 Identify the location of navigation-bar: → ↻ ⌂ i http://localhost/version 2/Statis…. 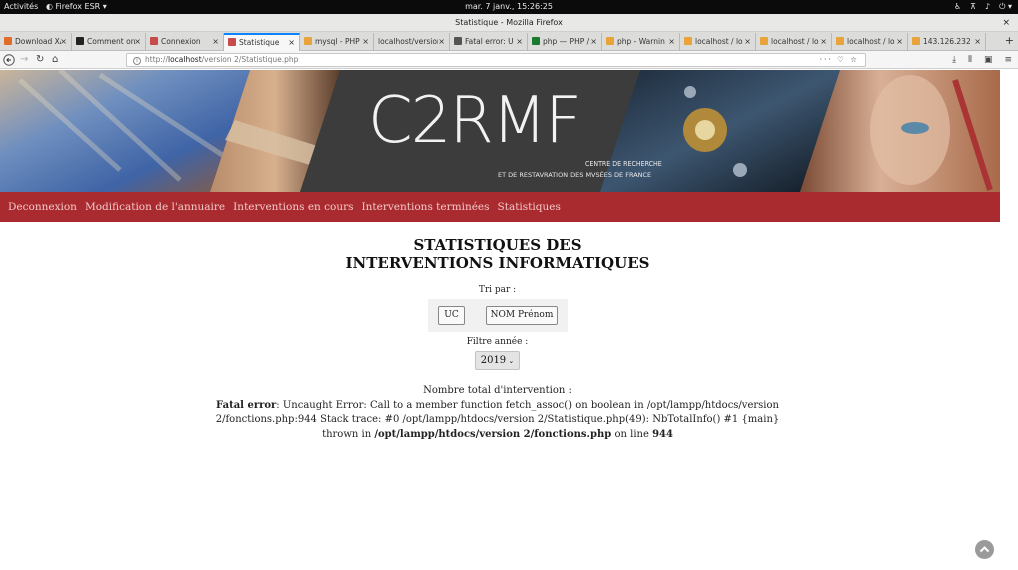
(509, 60).